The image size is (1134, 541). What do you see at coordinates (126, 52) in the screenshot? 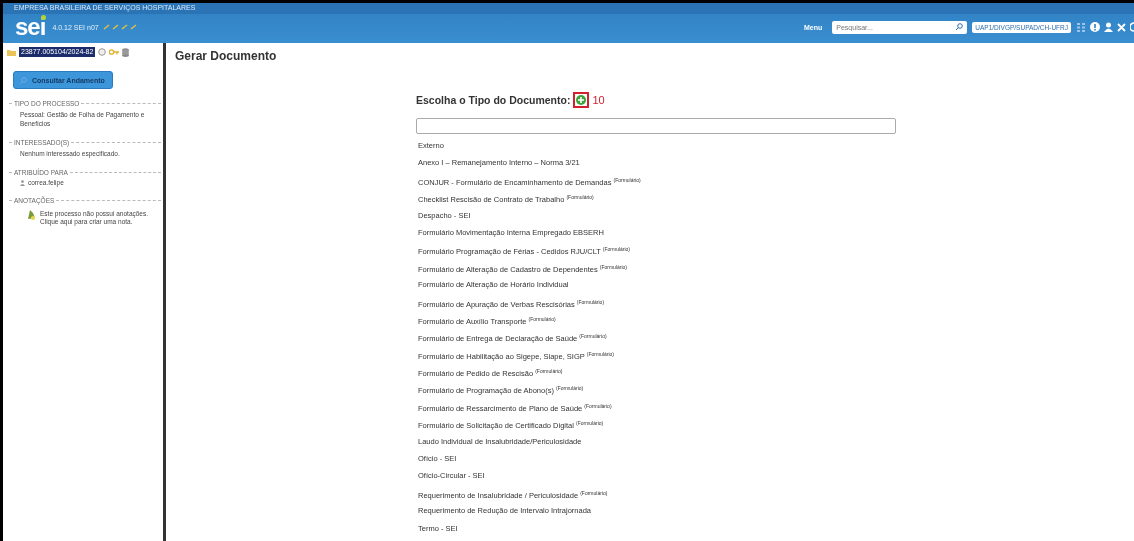
I see `database-icon` at bounding box center [126, 52].